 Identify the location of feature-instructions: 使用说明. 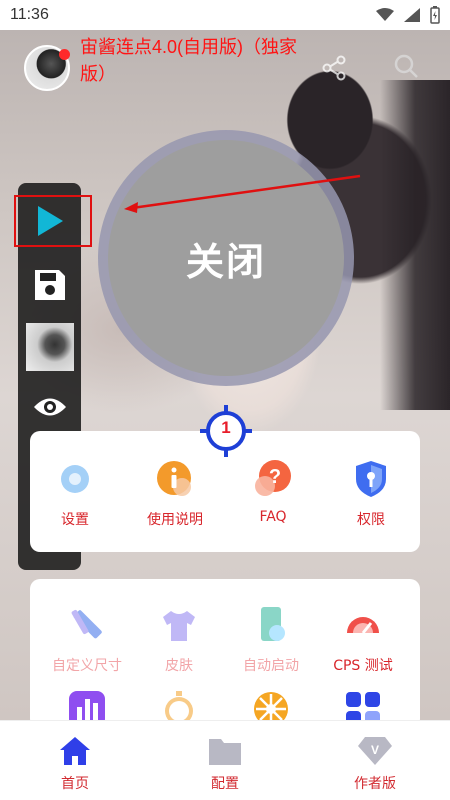
(175, 494).